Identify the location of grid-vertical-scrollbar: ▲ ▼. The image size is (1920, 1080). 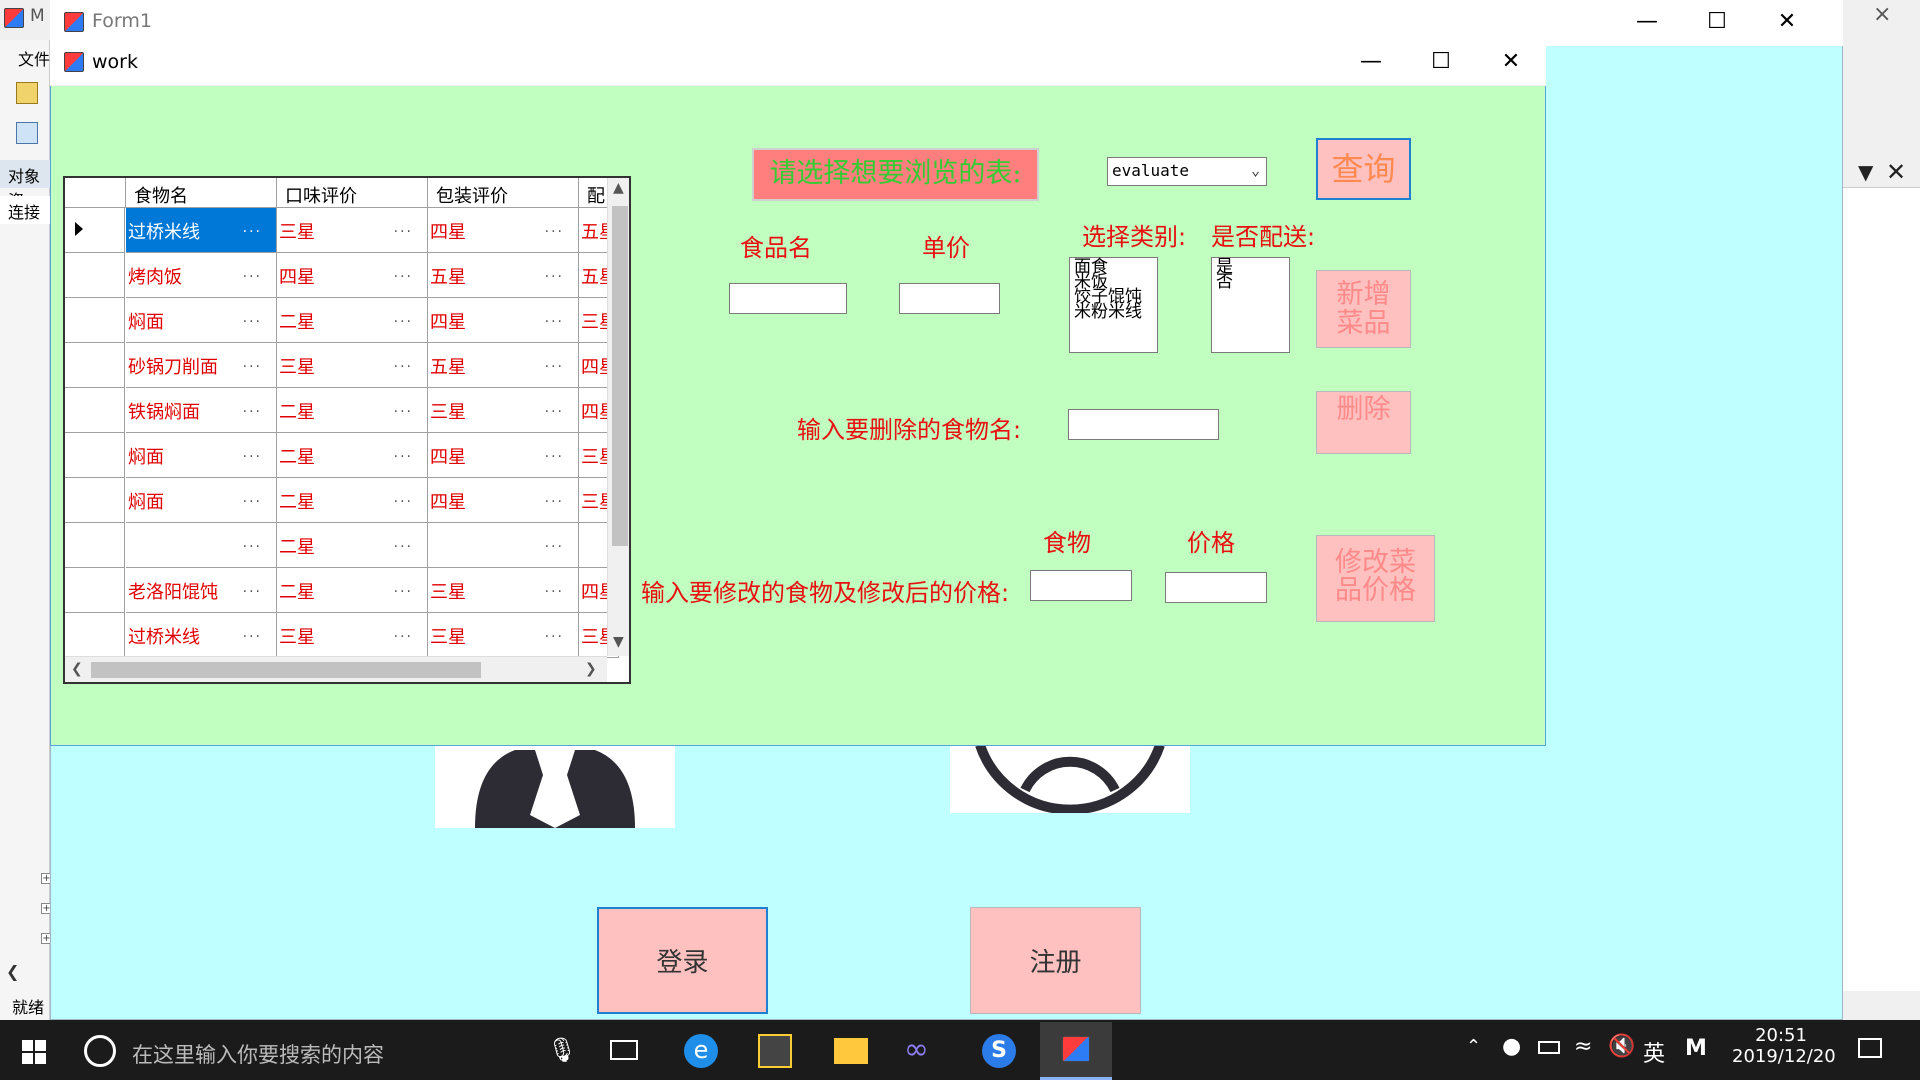
(618, 417).